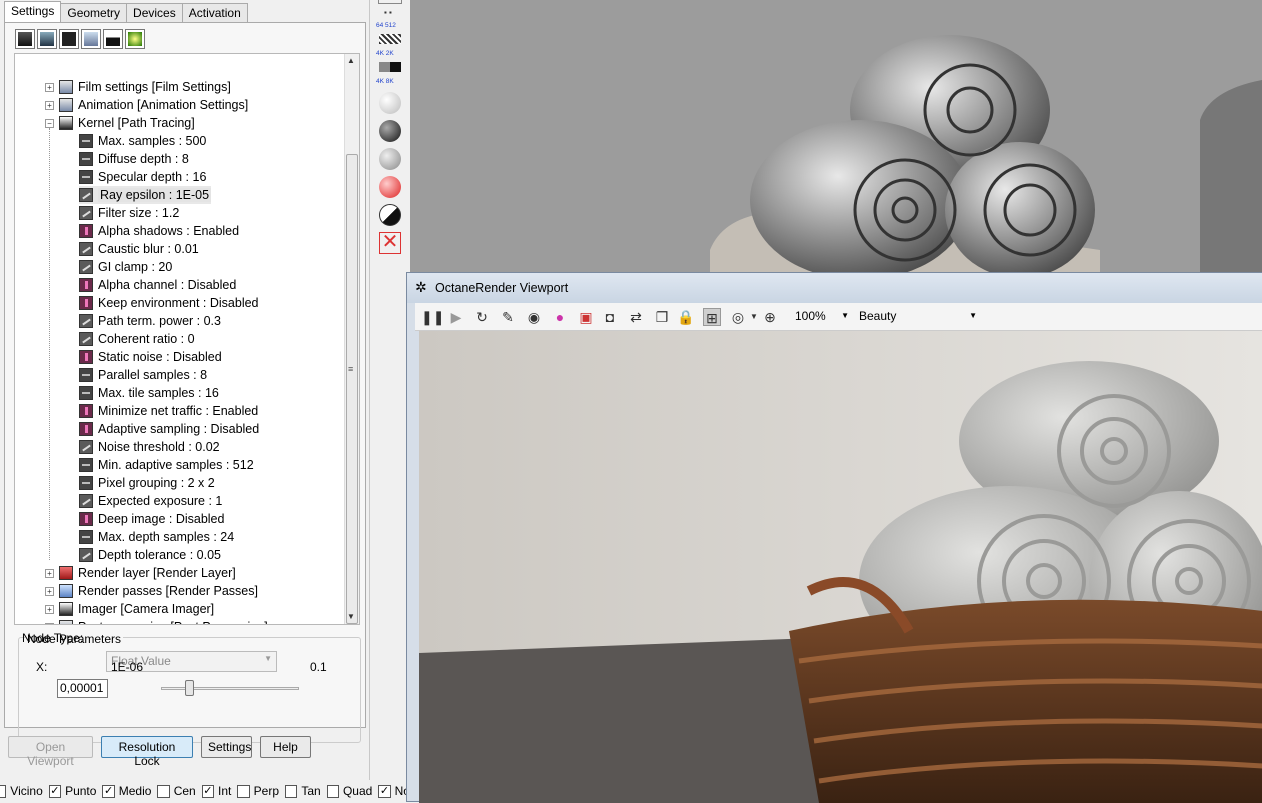 This screenshot has width=1262, height=803. Describe the element at coordinates (146, 105) in the screenshot. I see `tree-group: + Animation [Animation Settings]` at that location.